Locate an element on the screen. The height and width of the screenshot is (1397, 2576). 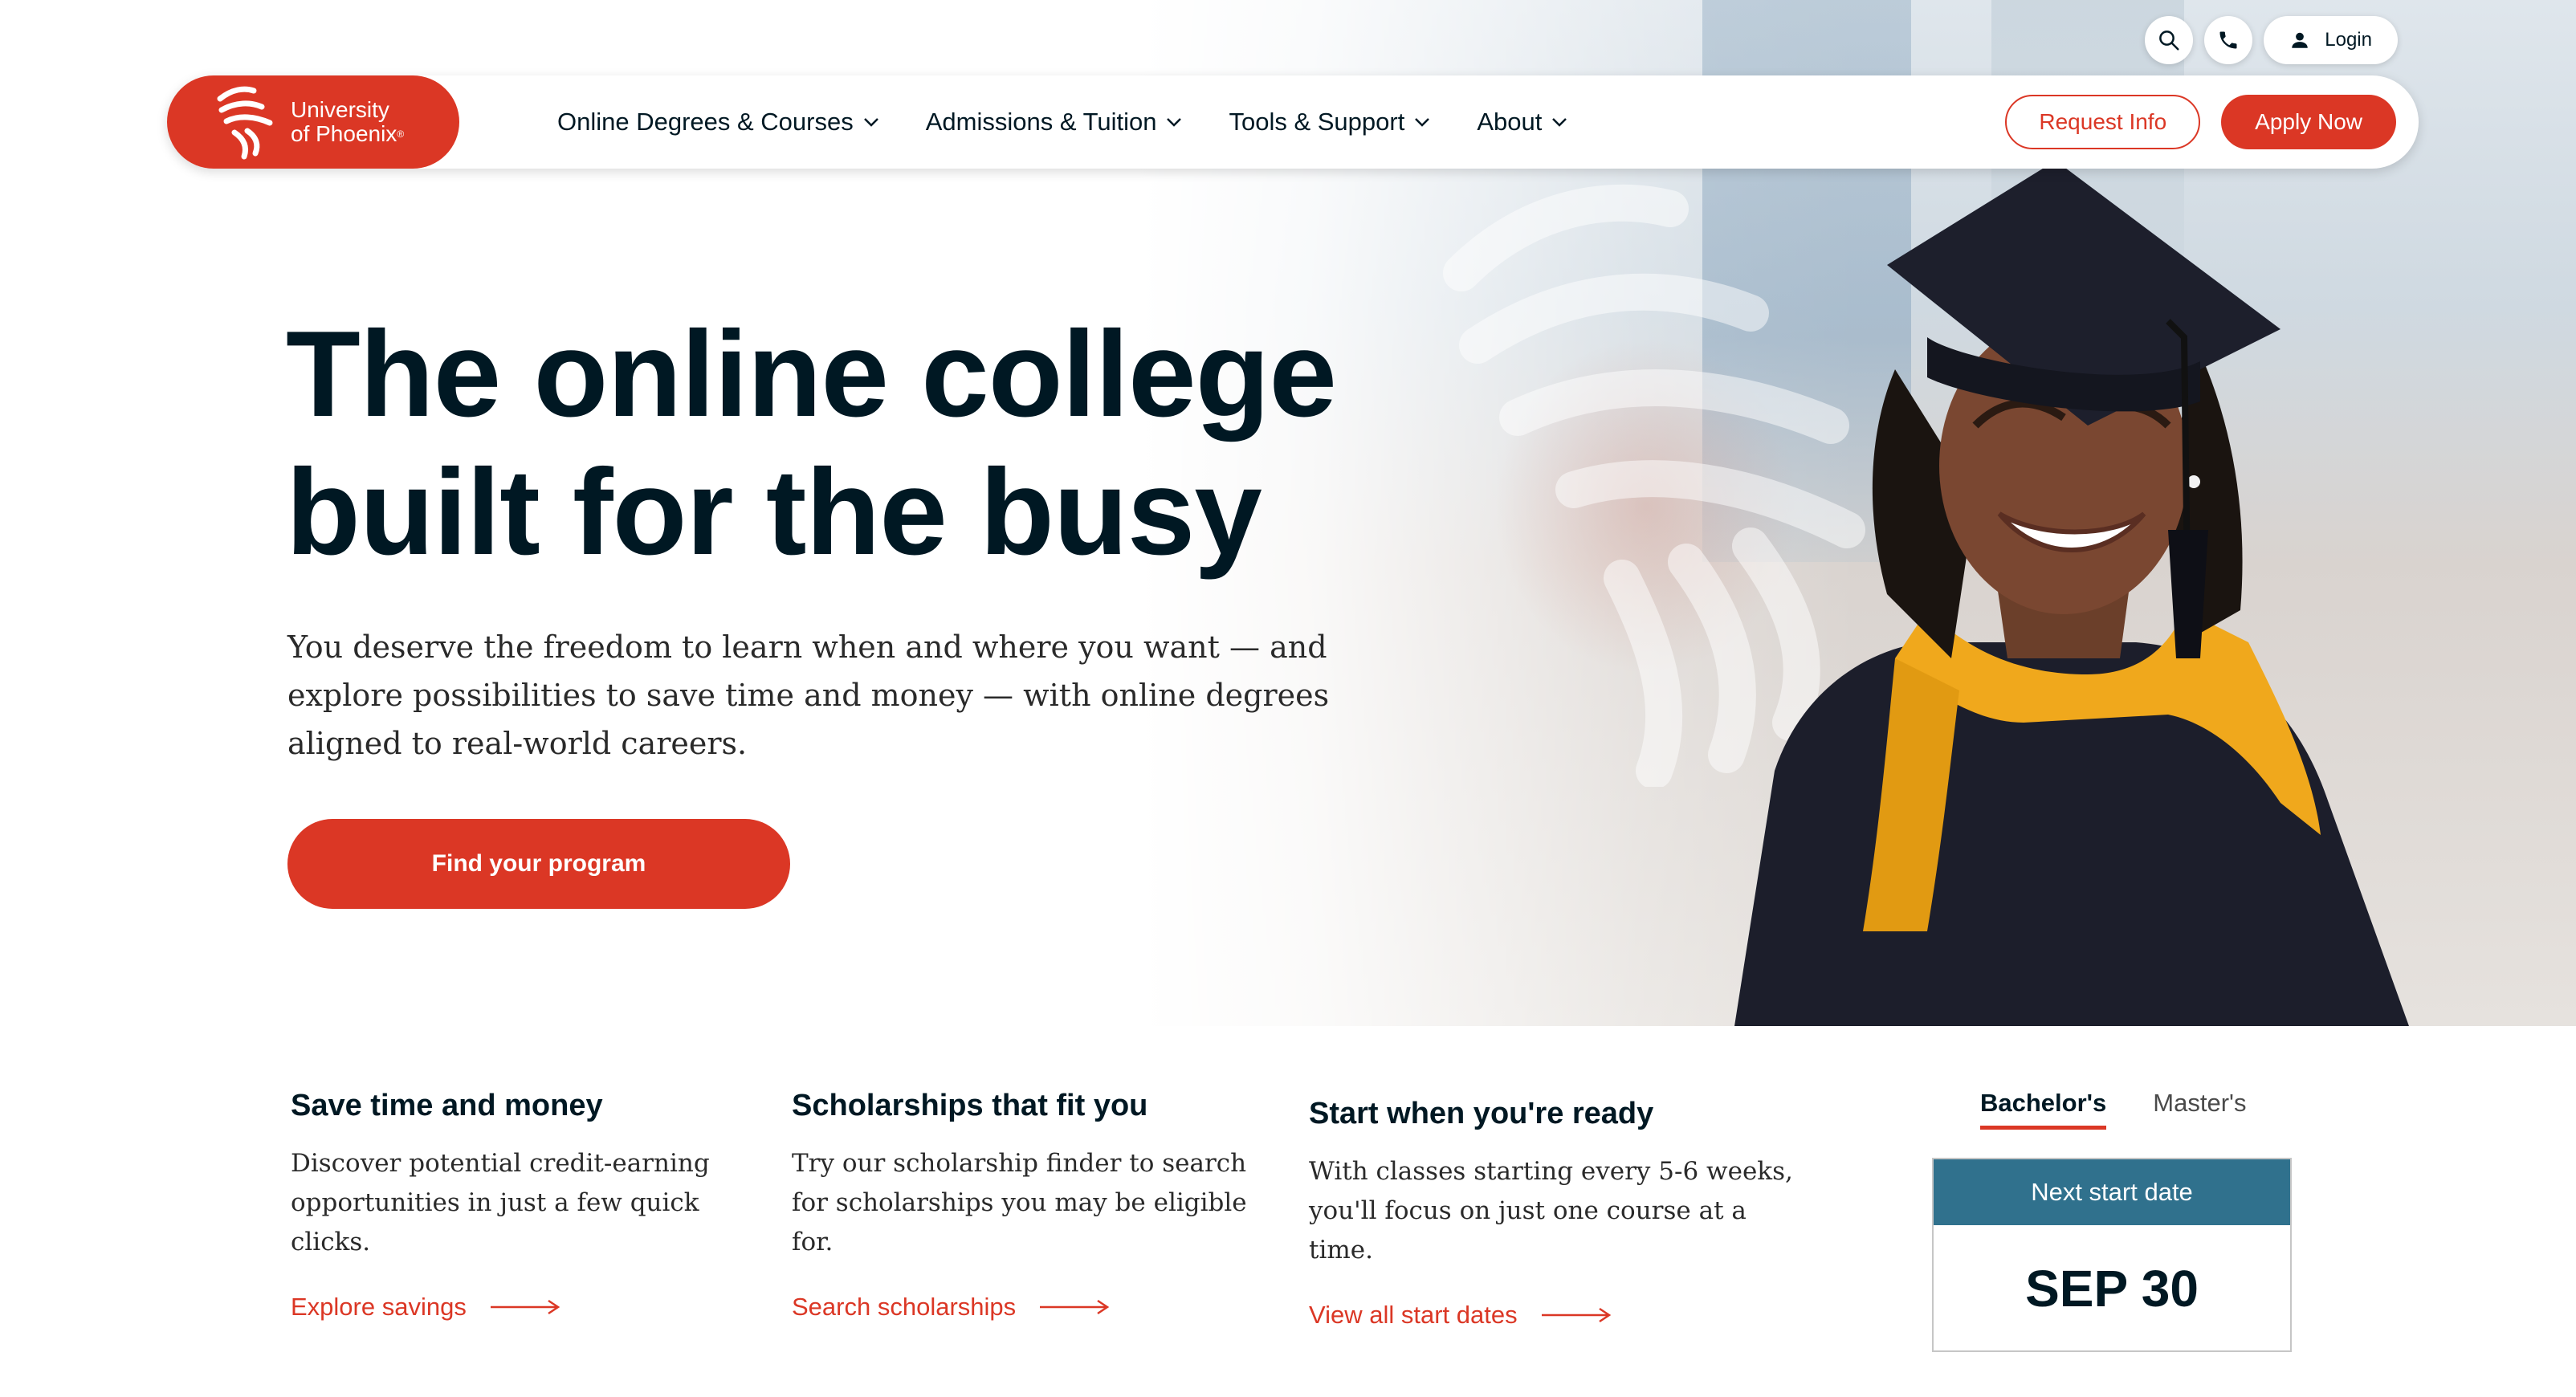
link-label: View all start dates is located at coordinates (1413, 1315).